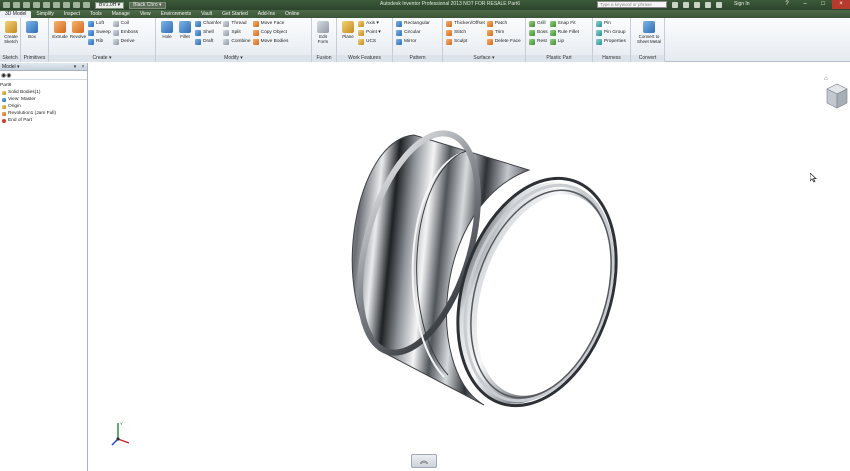  What do you see at coordinates (538, 23) in the screenshot?
I see `grill-button: Grill` at bounding box center [538, 23].